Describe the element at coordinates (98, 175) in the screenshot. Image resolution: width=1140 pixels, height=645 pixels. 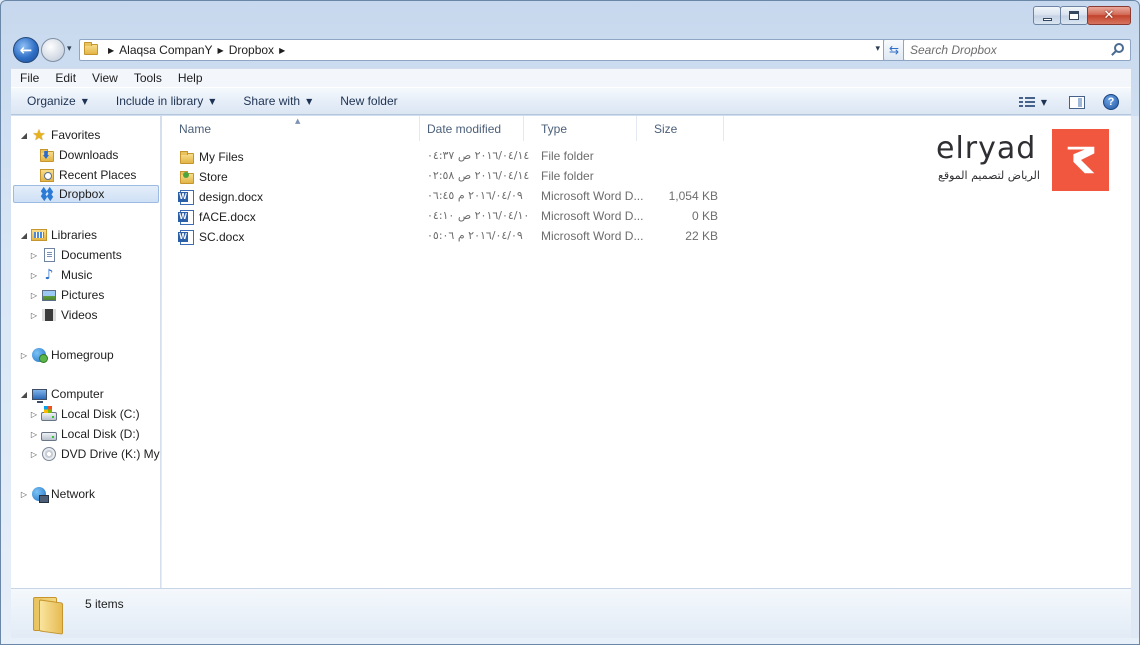
I see `sidebar-item-label: Recent Places` at that location.